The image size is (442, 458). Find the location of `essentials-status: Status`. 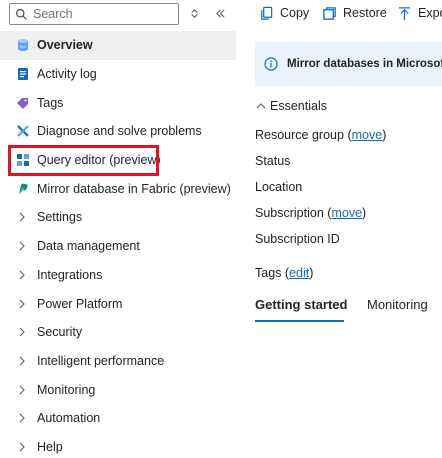

essentials-status: Status is located at coordinates (272, 161).